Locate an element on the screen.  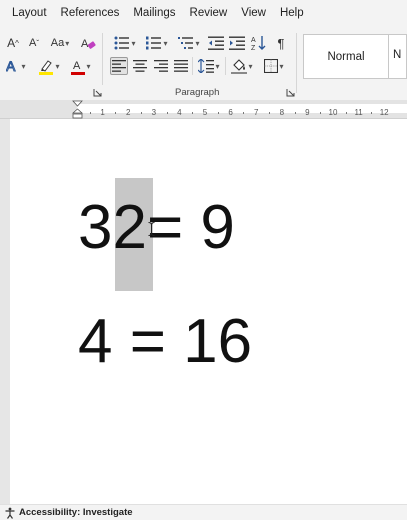
align-center-button is located at coordinates (140, 66).